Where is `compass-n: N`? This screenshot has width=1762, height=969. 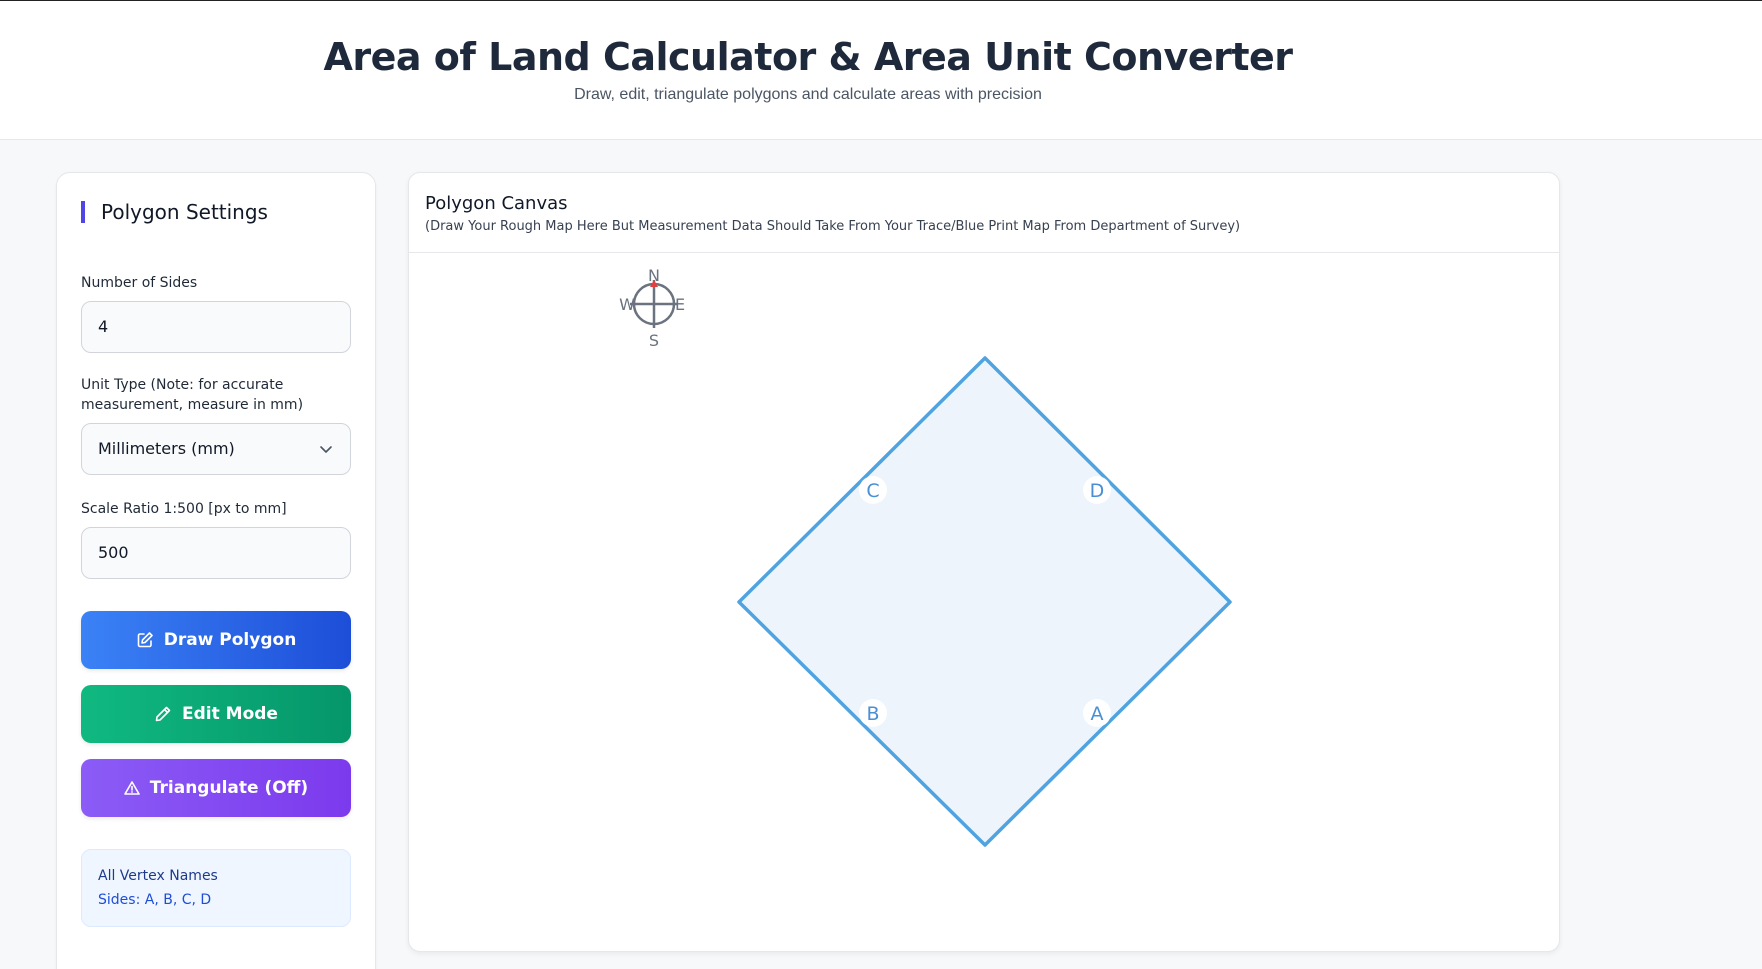
compass-n: N is located at coordinates (654, 275).